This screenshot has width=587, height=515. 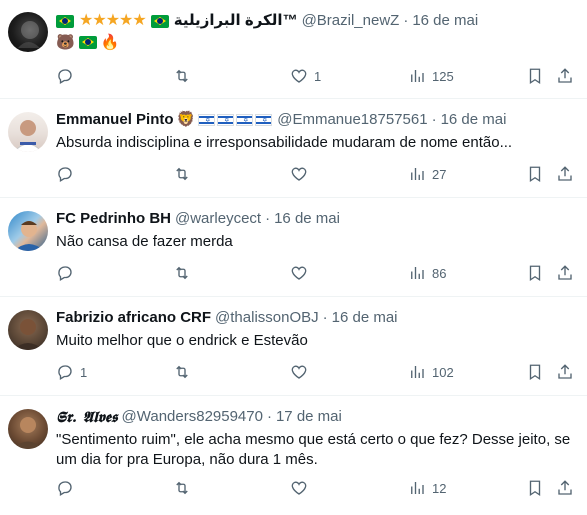 I want to click on action-bar: 1 125, so click(x=316, y=76).